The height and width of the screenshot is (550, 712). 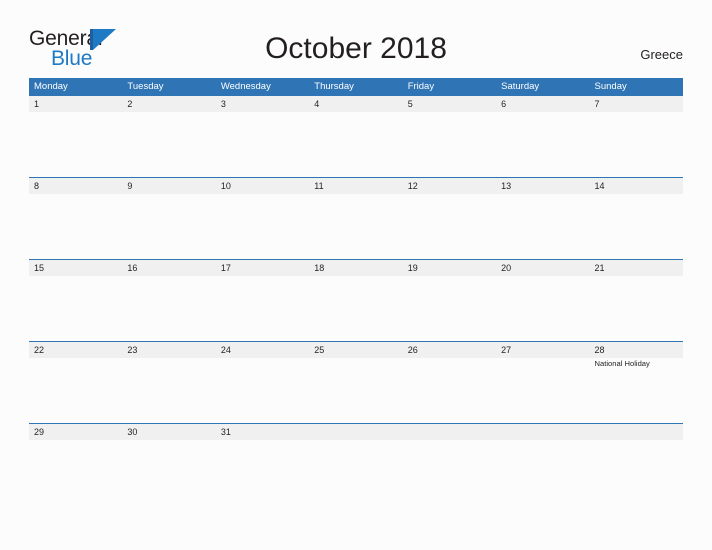 What do you see at coordinates (636, 382) in the screenshot?
I see `calendar-day-cell: 28 National Holiday` at bounding box center [636, 382].